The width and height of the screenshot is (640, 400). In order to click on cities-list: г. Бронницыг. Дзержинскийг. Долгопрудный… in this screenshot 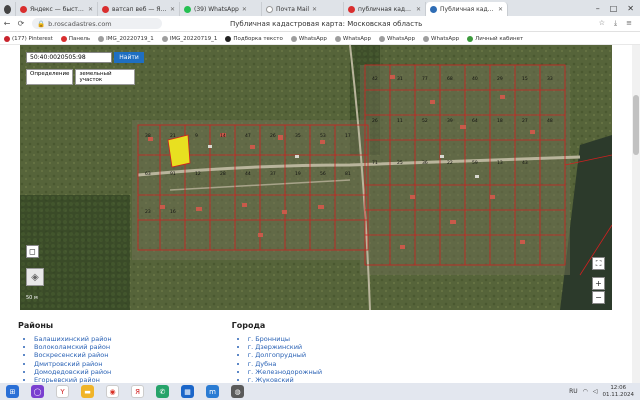, I will do `click(277, 359)`.